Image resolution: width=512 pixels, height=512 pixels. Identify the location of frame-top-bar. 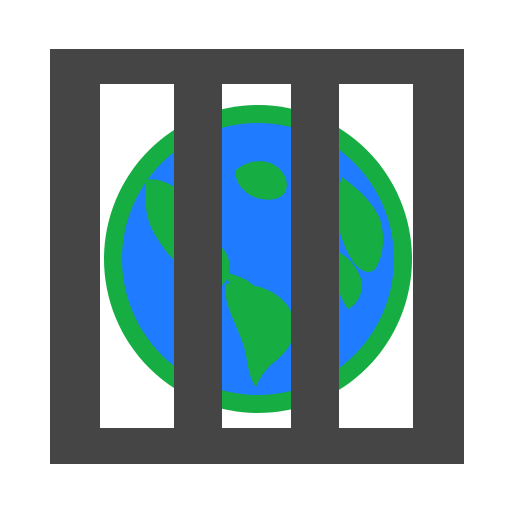
(257, 66).